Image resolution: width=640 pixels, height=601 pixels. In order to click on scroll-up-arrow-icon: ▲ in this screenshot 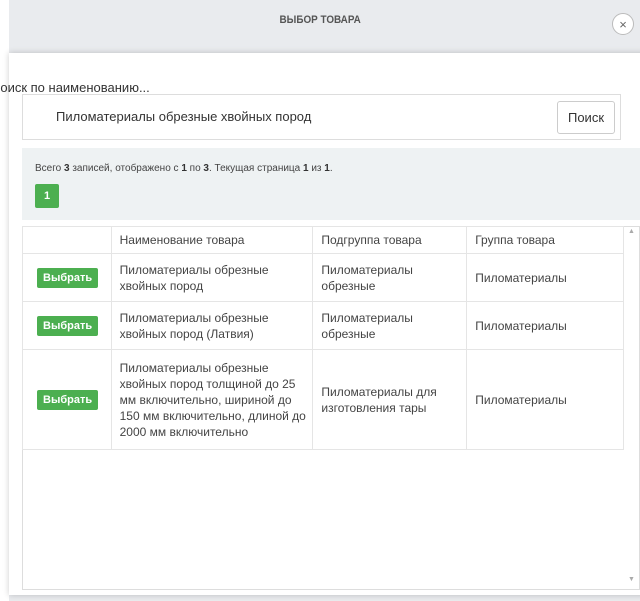, I will do `click(631, 231)`.